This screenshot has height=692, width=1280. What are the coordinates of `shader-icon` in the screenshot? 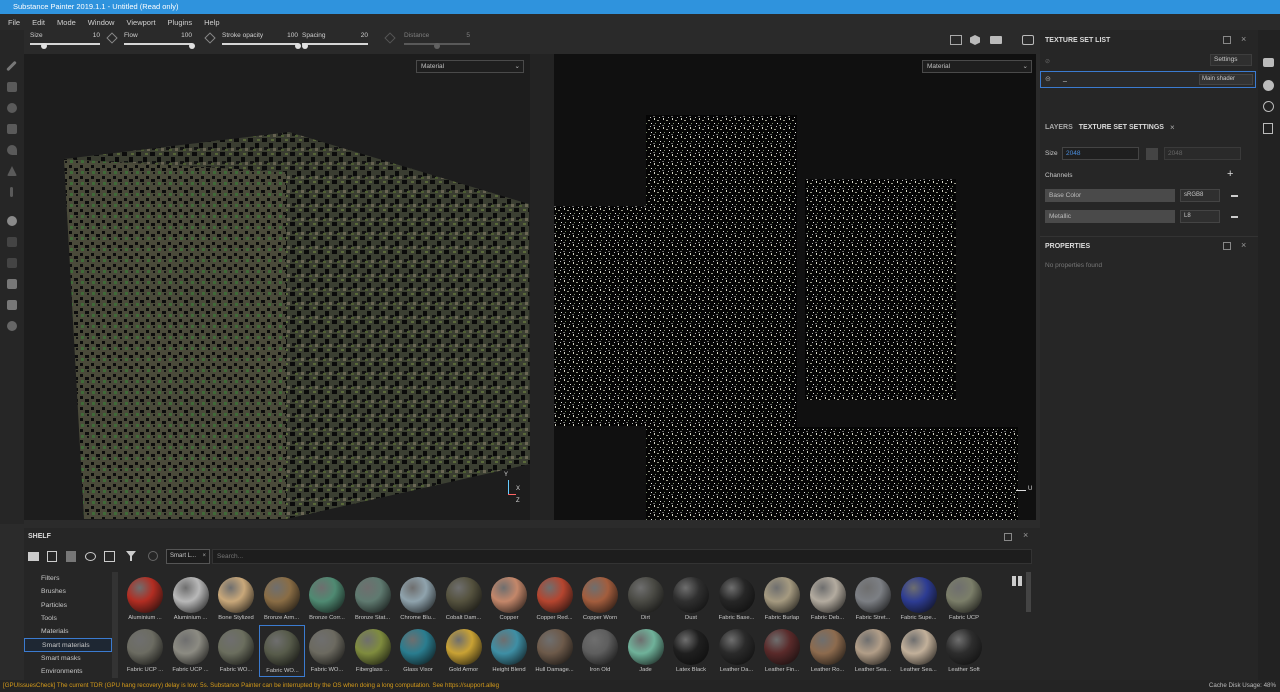 It's located at (12, 263).